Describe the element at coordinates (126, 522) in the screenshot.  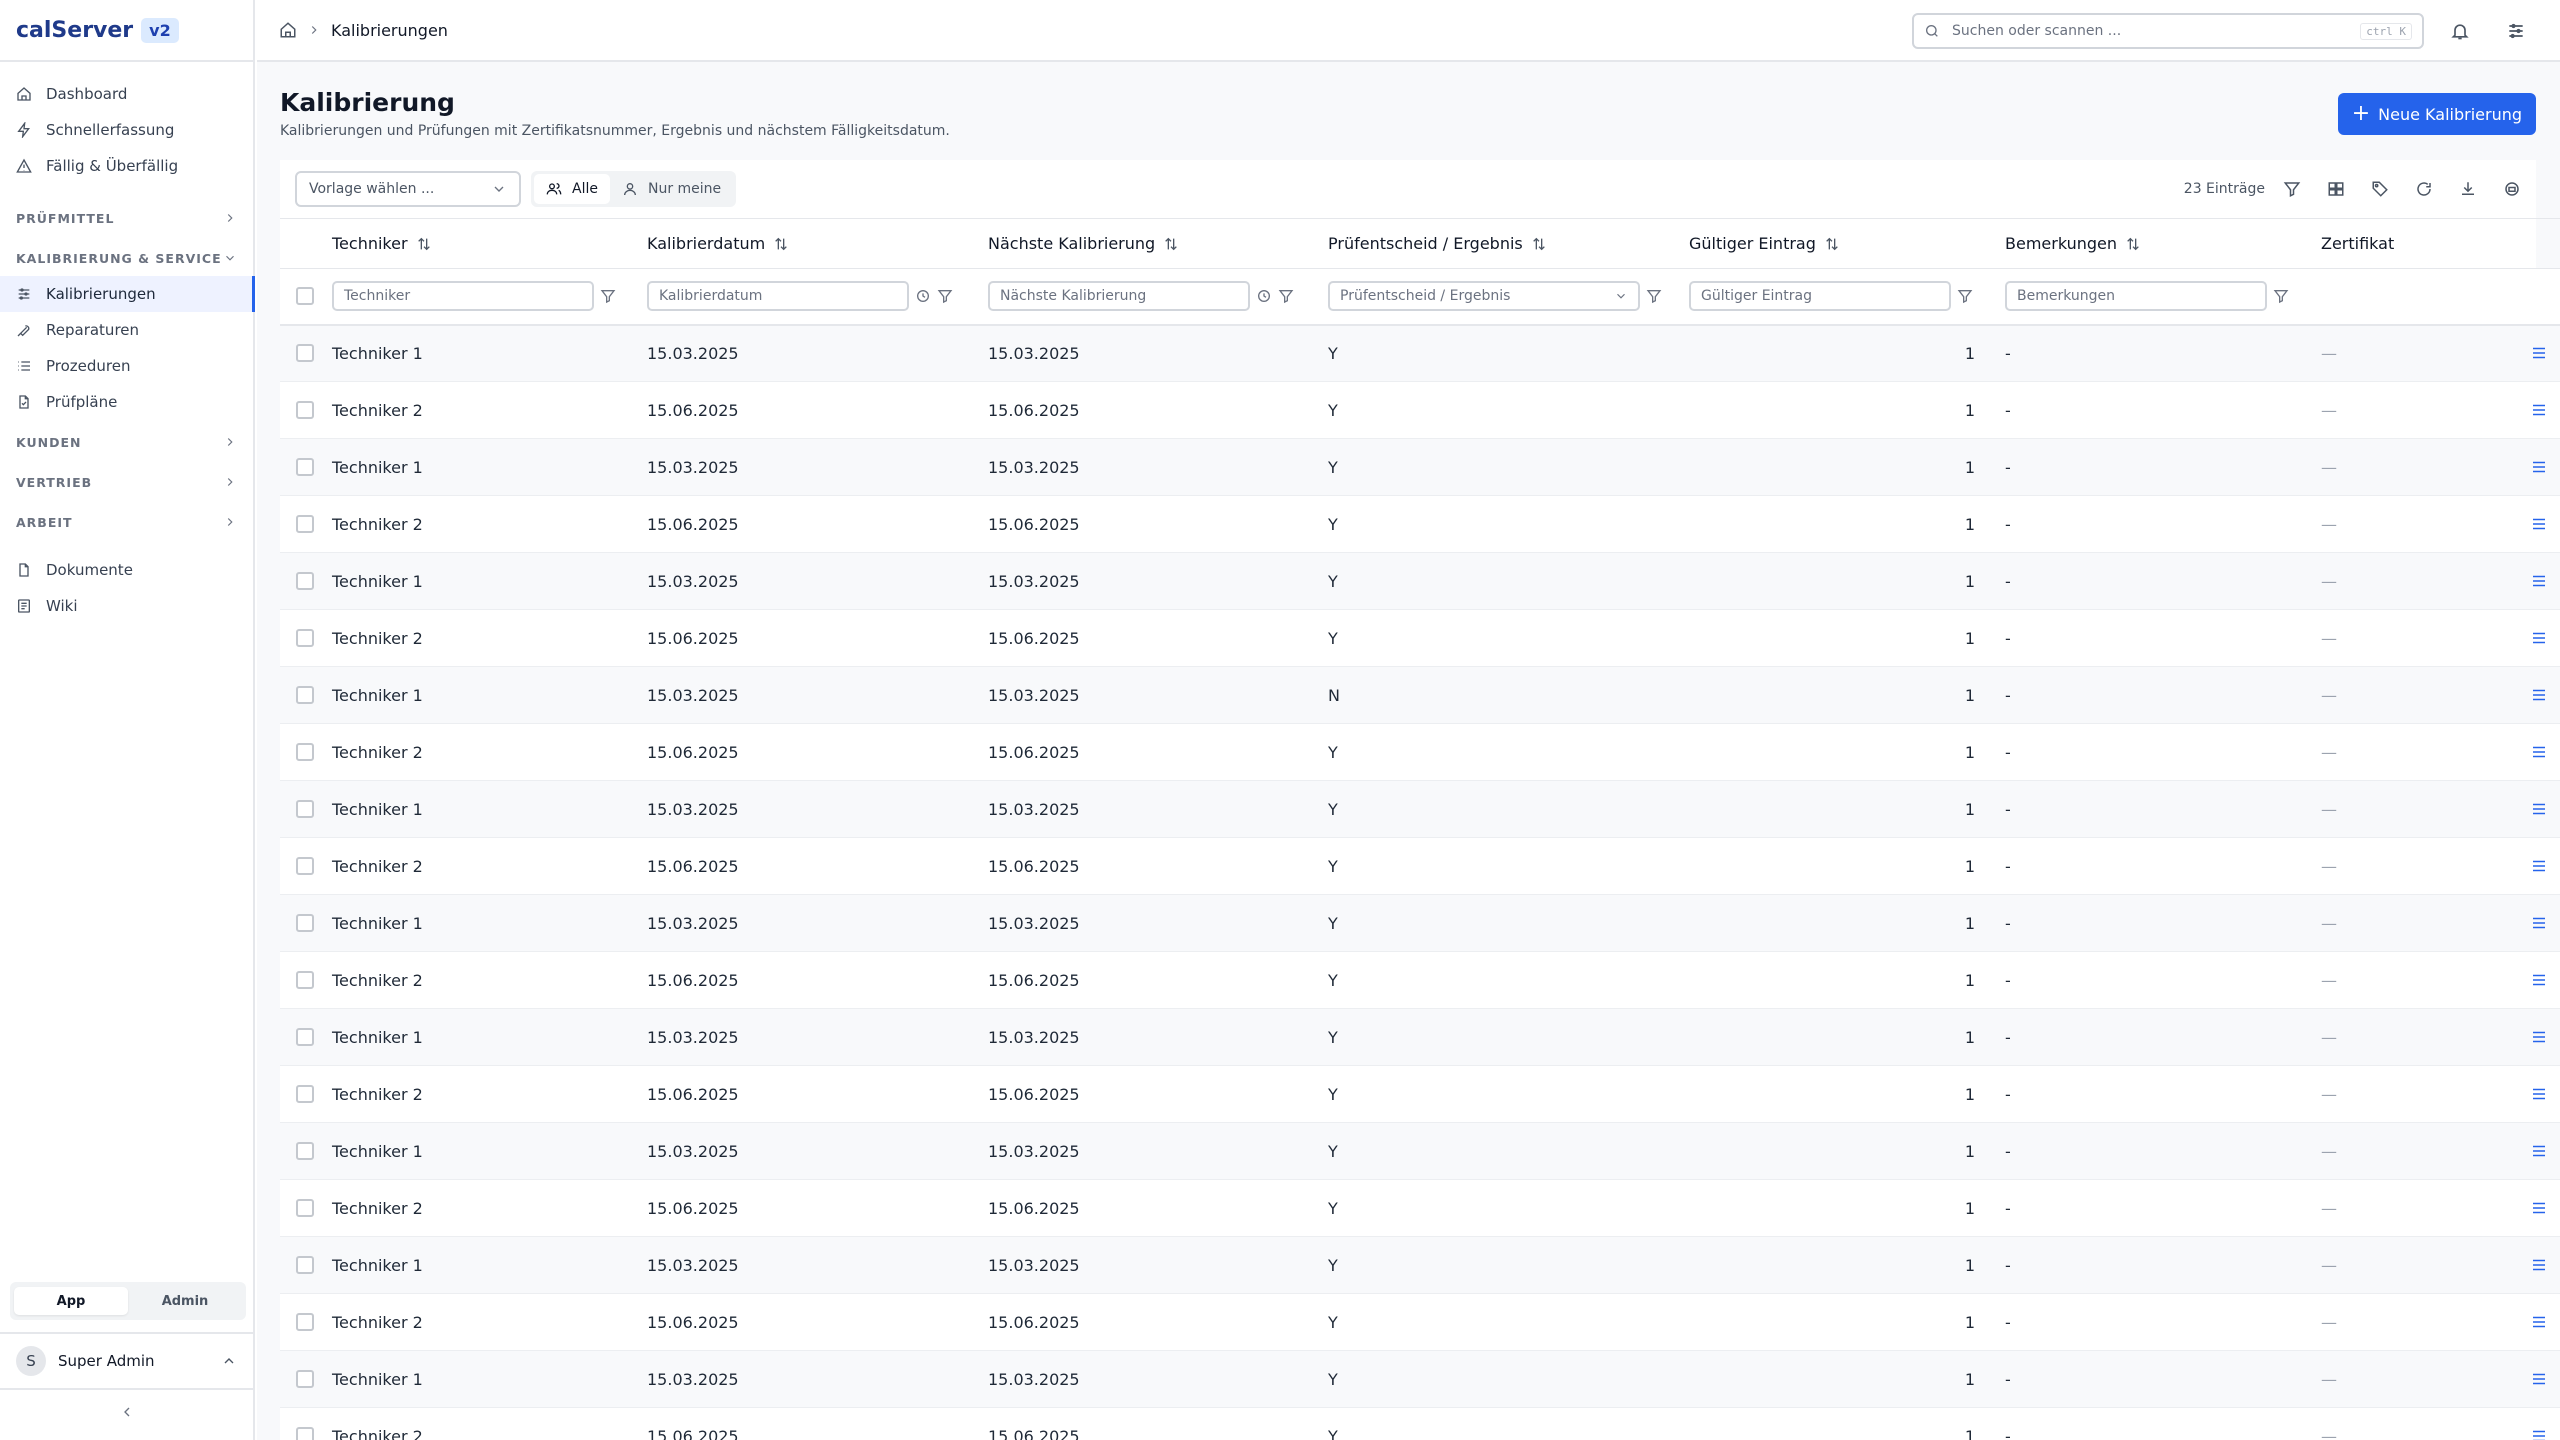
I see `sidebar-section-arbeit: ARBEIT` at that location.